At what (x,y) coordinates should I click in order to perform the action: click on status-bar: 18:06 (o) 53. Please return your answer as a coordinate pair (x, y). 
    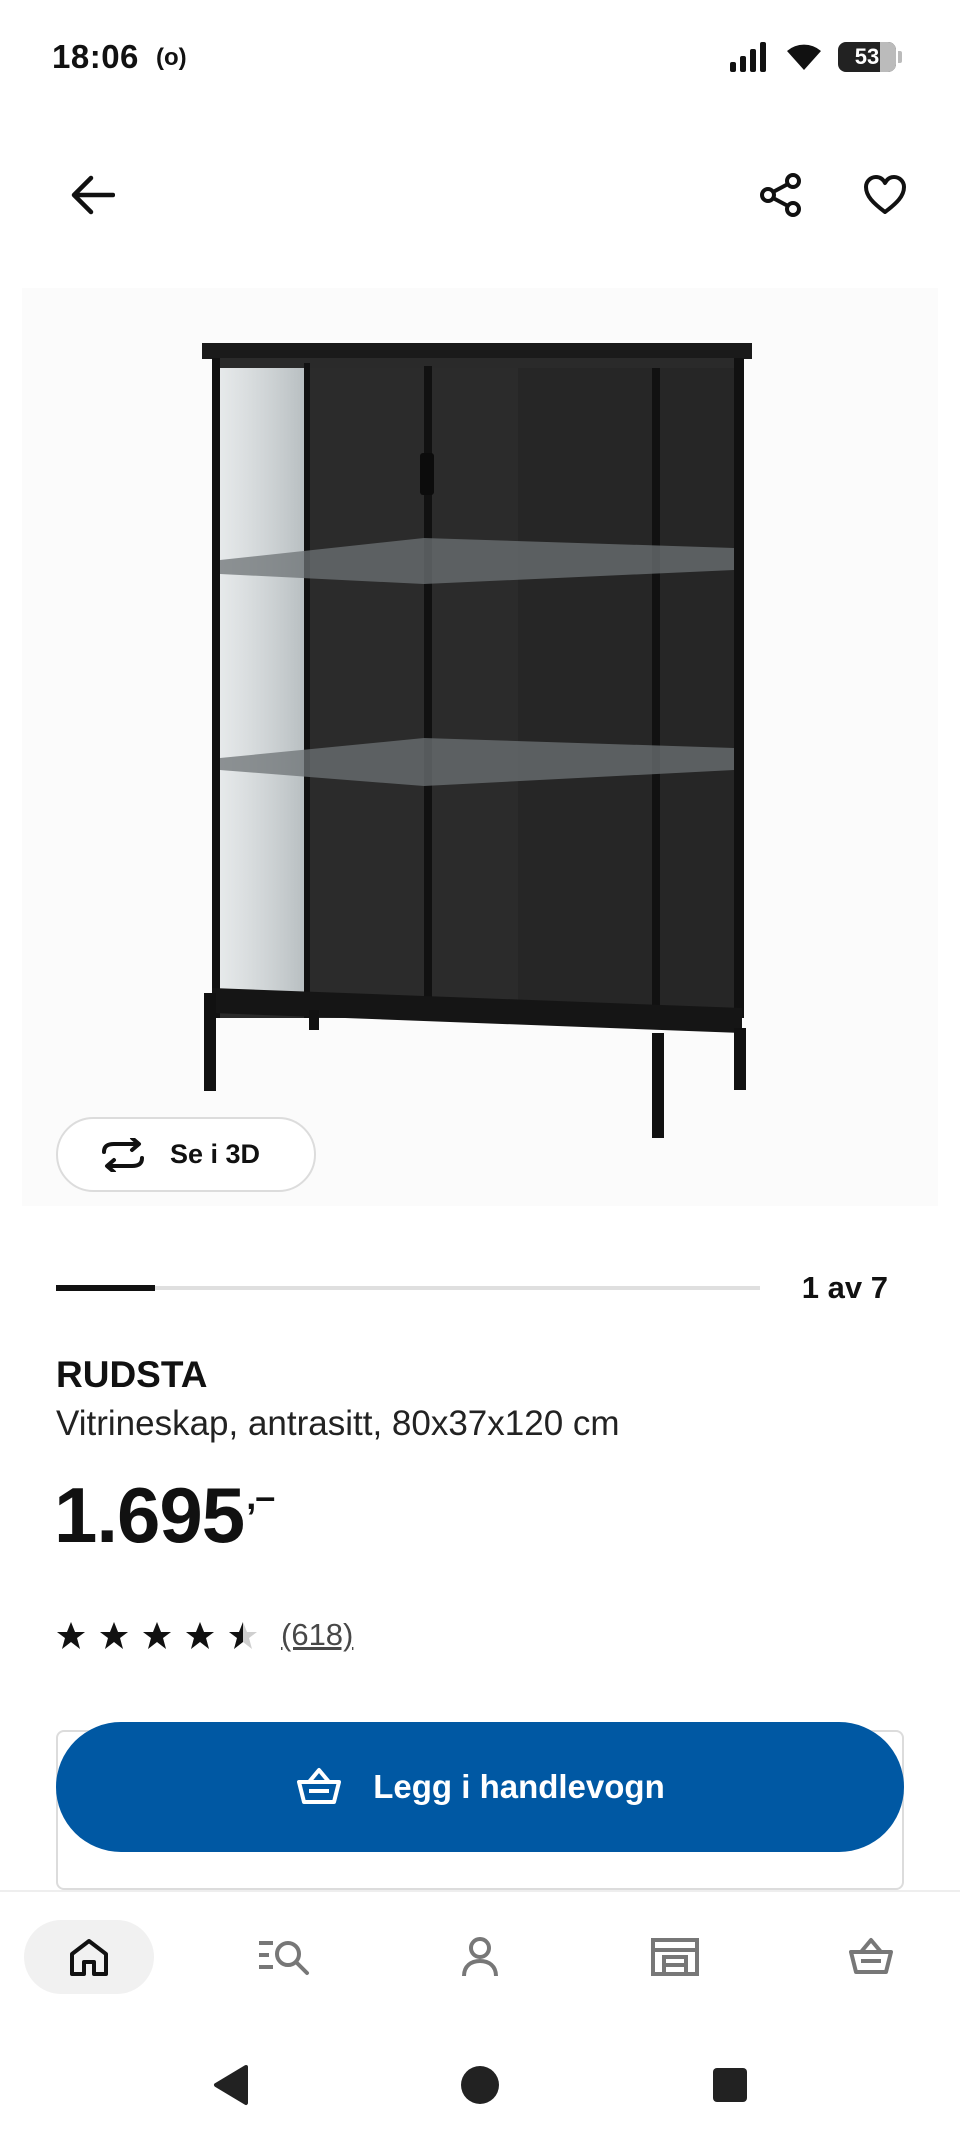
    Looking at the image, I should click on (480, 60).